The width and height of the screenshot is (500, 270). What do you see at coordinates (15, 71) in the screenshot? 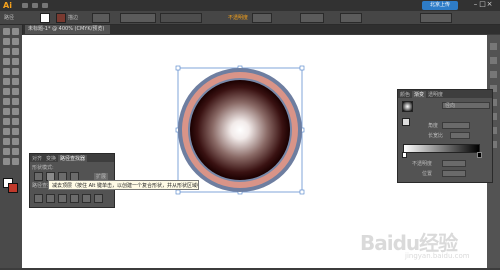
I see `pencil-tool-icon` at bounding box center [15, 71].